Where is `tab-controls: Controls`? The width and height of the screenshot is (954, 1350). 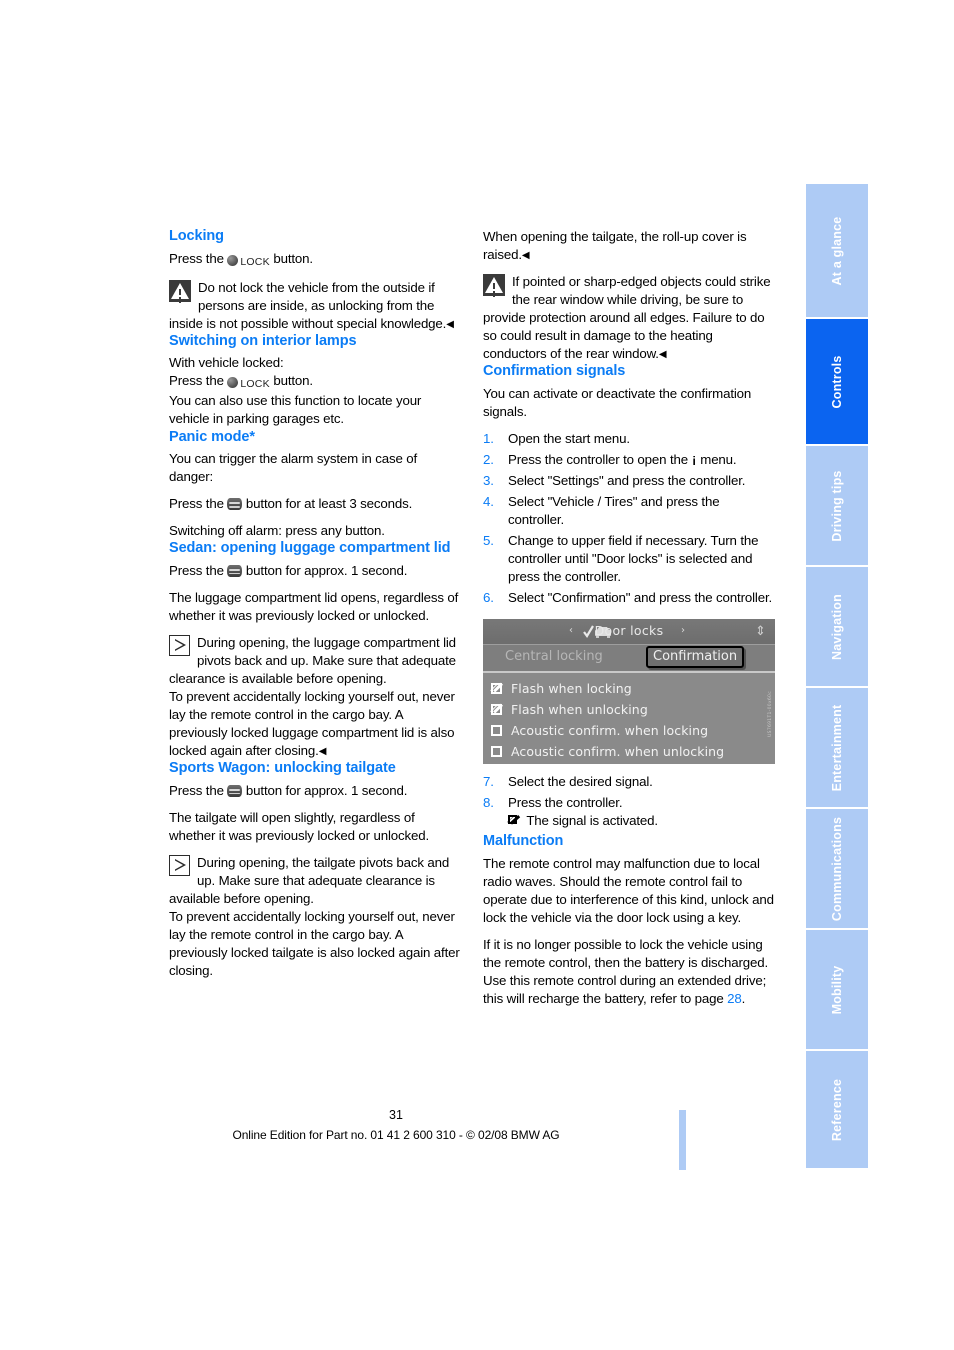 tab-controls: Controls is located at coordinates (837, 380).